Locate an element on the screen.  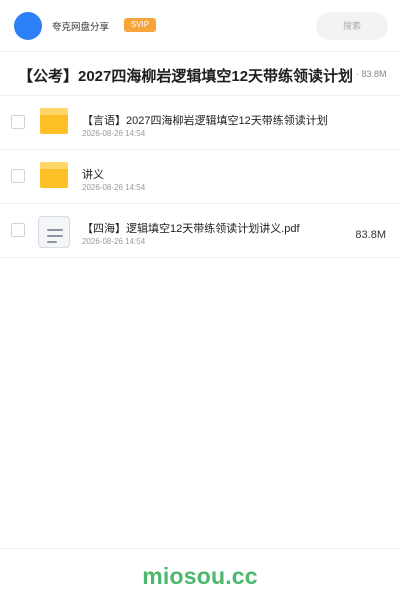
total-size: · 83.8M is located at coordinates (371, 74).